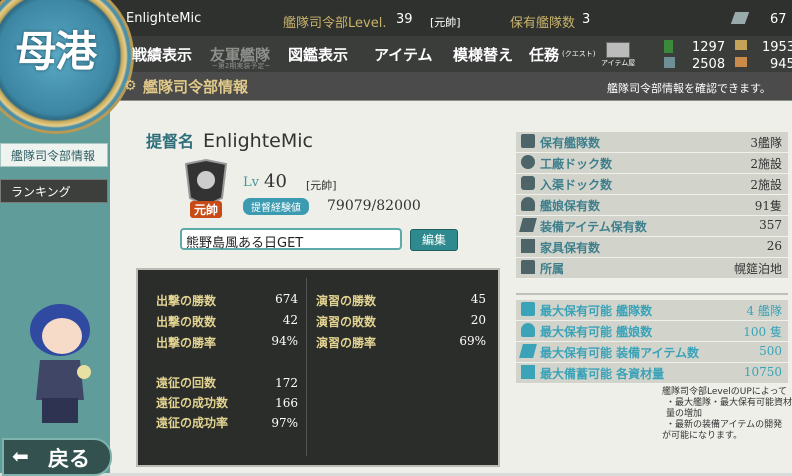 The height and width of the screenshot is (476, 792). What do you see at coordinates (619, 353) in the screenshot?
I see `max-label: 最大保有可能 装備アイテム数` at bounding box center [619, 353].